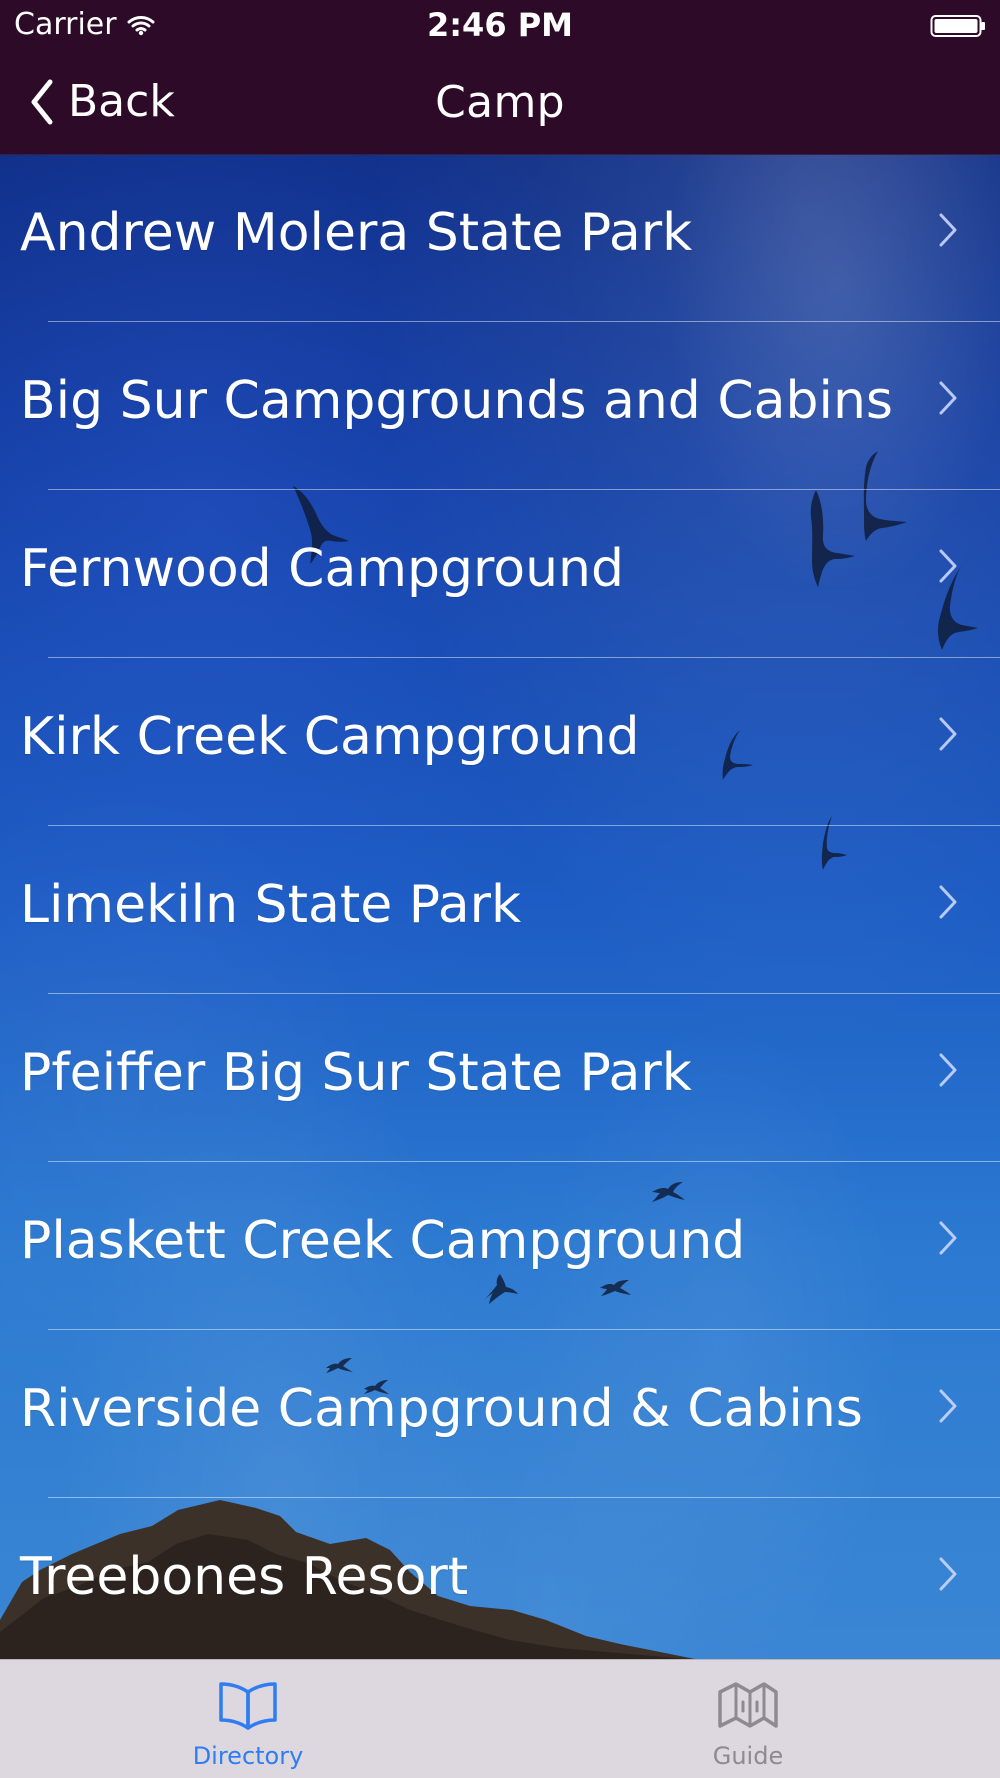  I want to click on navigation-bar: Back Camp, so click(500, 103).